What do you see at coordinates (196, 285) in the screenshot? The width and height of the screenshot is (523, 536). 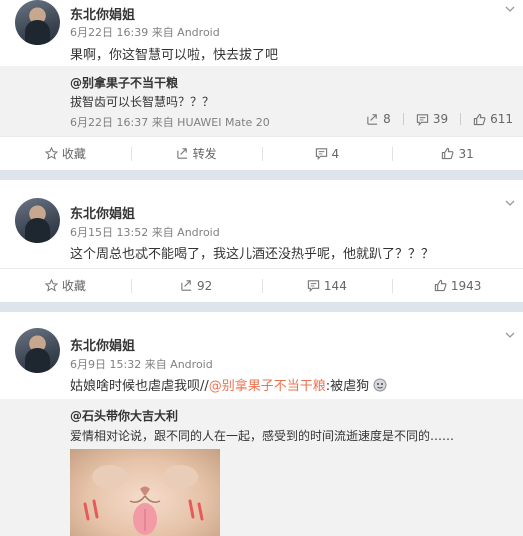 I see `repost-button: 92` at bounding box center [196, 285].